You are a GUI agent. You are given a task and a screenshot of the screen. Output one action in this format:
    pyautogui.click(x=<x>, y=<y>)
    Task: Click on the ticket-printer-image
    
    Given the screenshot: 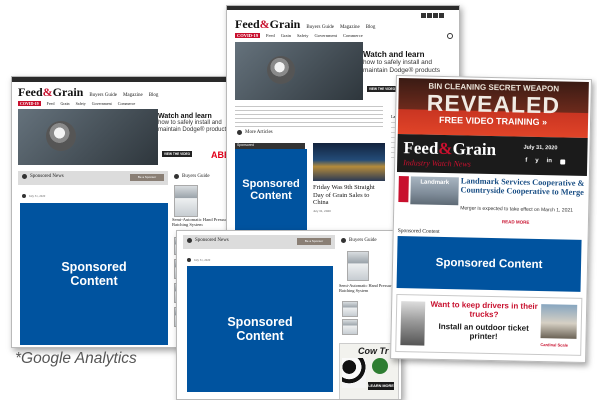 What is the action you would take?
    pyautogui.click(x=413, y=323)
    